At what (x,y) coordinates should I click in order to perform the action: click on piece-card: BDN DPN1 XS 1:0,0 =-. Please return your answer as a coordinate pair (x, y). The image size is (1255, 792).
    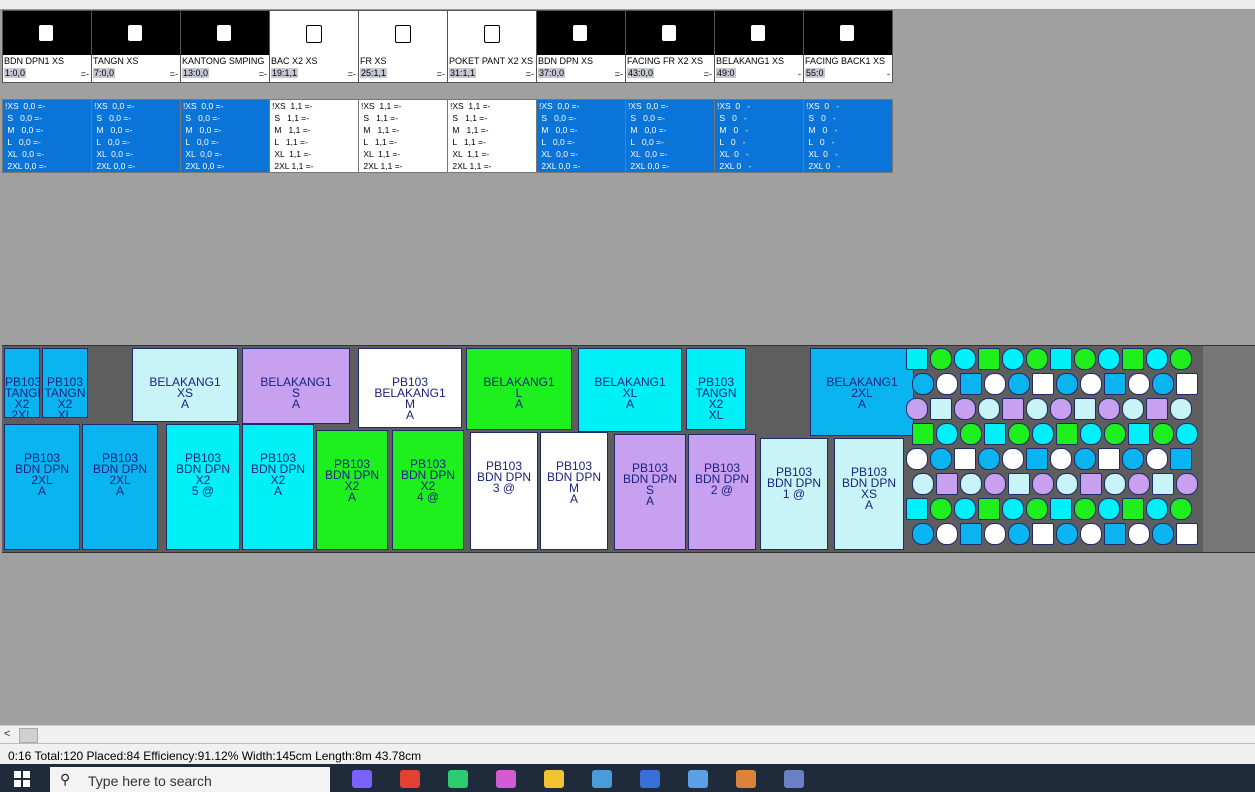
    Looking at the image, I should click on (47, 46).